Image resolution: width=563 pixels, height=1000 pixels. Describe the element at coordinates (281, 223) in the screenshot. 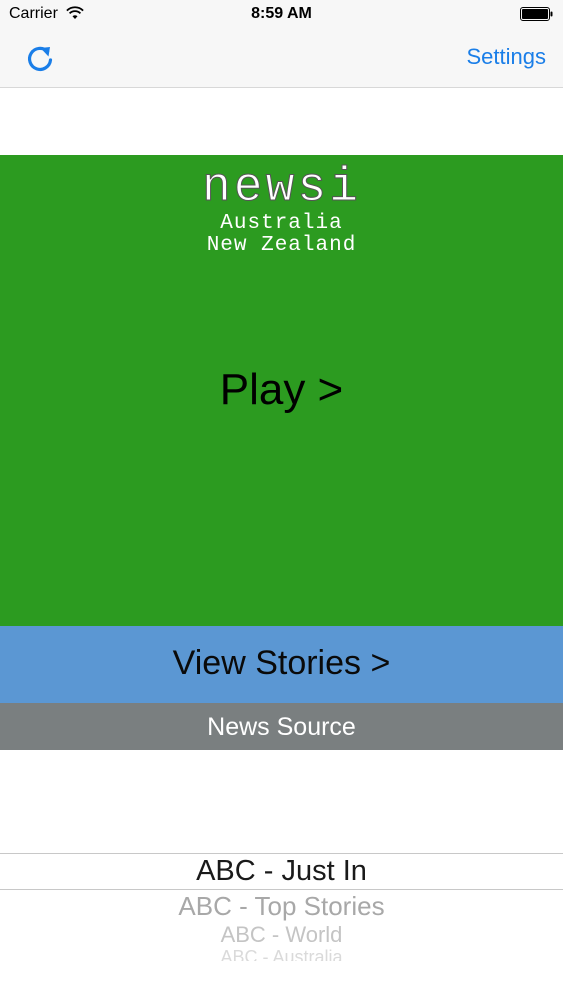

I see `region-line-1: Australia` at that location.